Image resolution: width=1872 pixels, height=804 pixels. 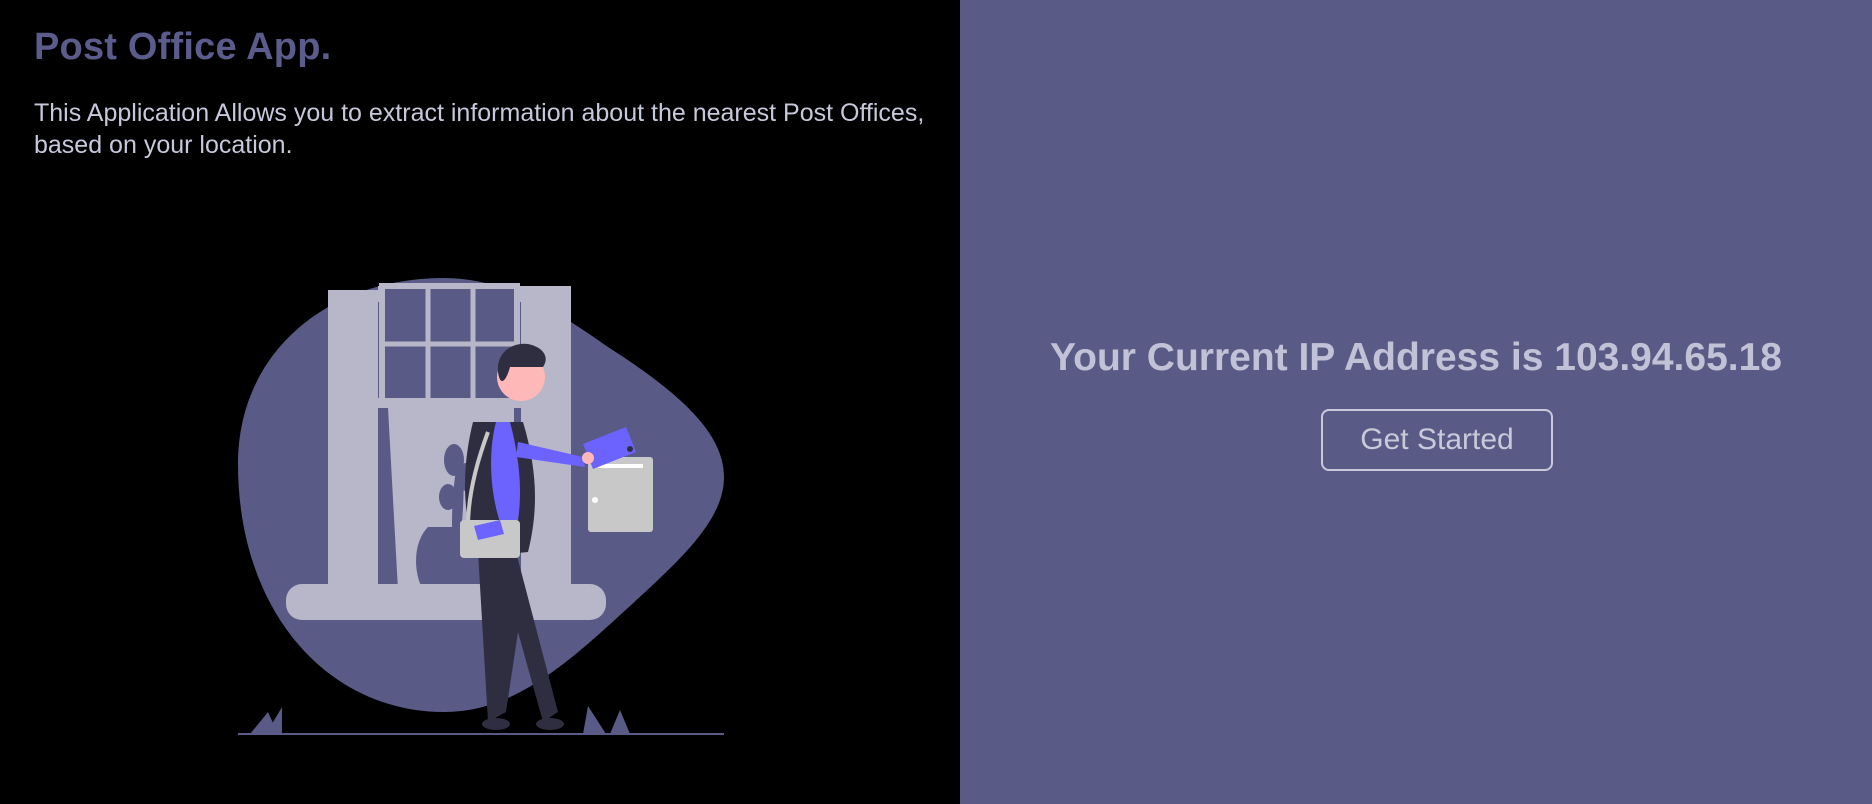 What do you see at coordinates (183, 47) in the screenshot?
I see `app-title: Post Office App.` at bounding box center [183, 47].